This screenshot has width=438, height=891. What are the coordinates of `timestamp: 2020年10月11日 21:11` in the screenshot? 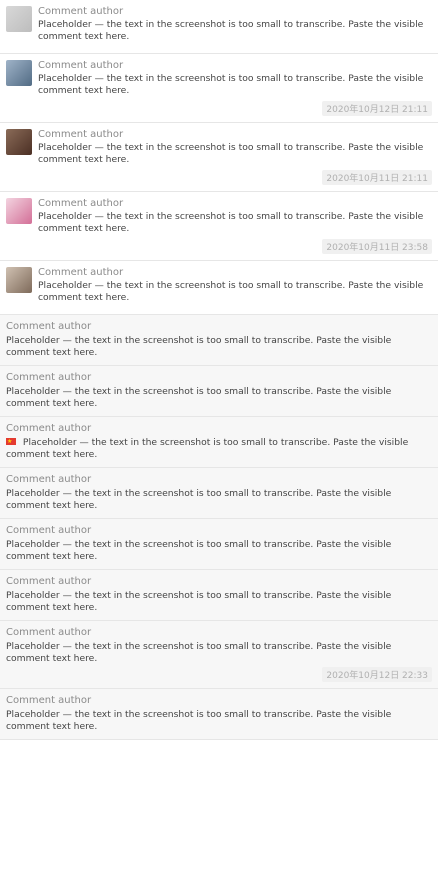 It's located at (377, 177).